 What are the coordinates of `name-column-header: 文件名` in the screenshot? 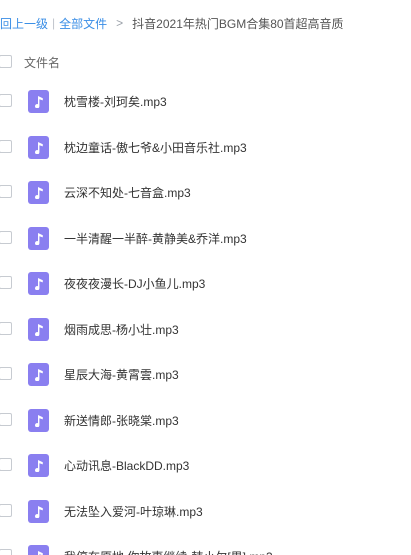 It's located at (42, 62).